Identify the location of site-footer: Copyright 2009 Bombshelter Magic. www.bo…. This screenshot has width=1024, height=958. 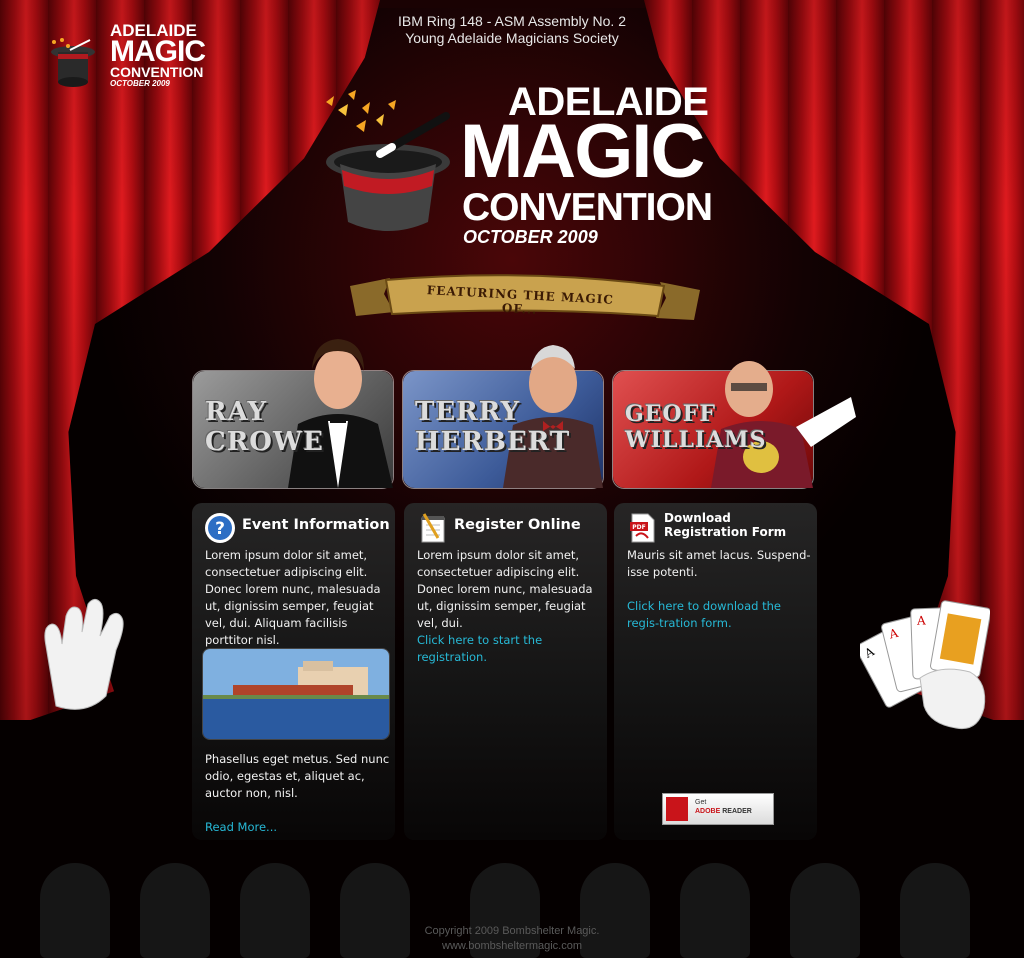
(512, 939).